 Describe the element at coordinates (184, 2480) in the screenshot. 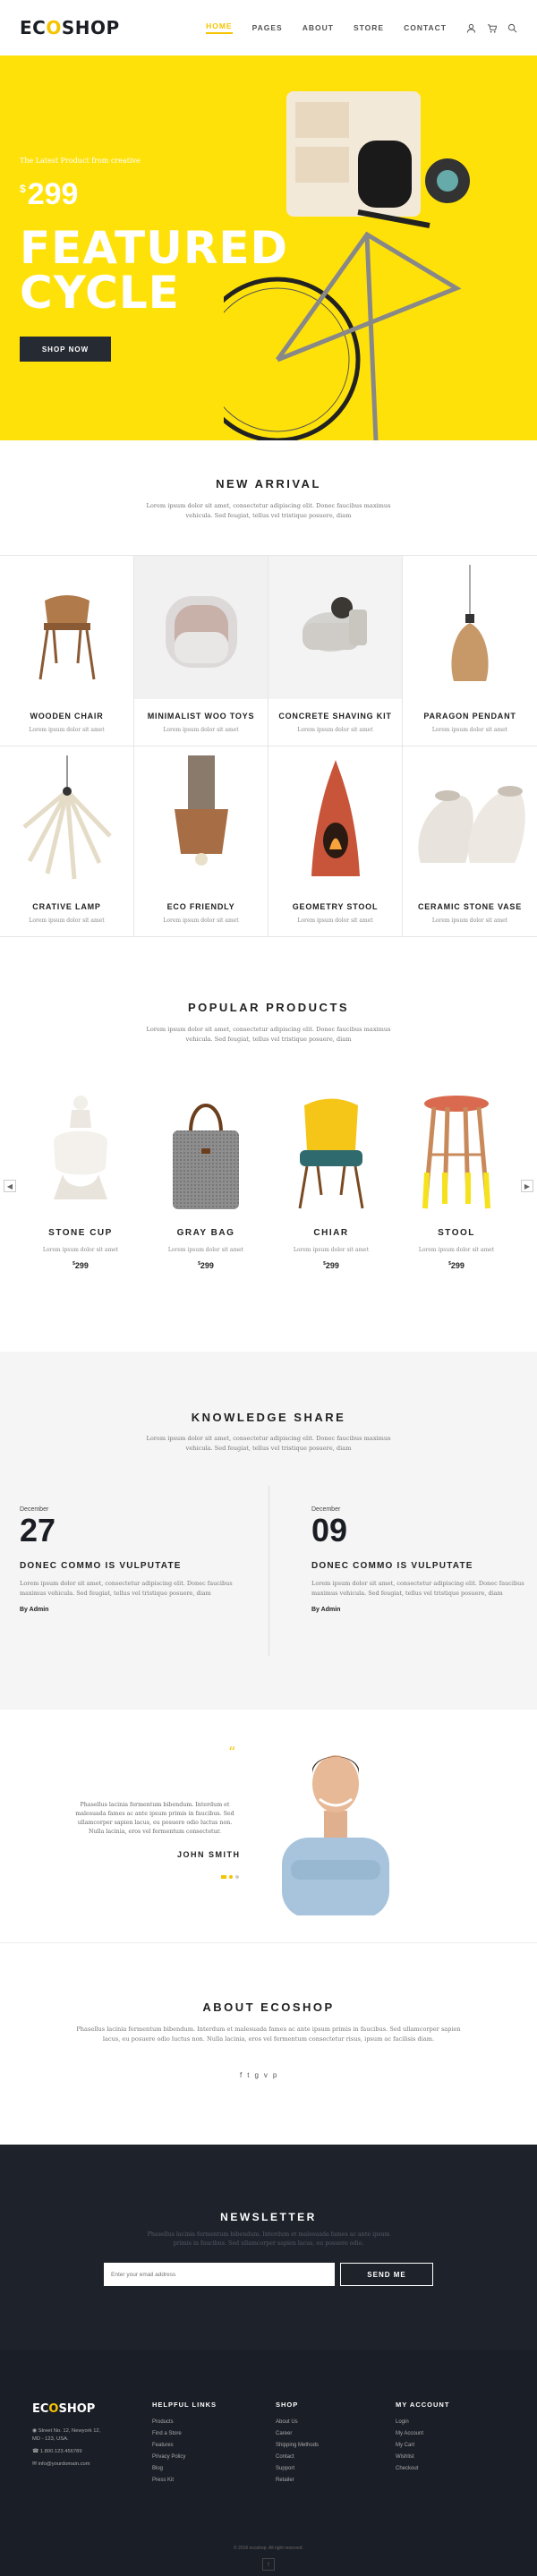

I see `footer-link: Press Kit` at that location.